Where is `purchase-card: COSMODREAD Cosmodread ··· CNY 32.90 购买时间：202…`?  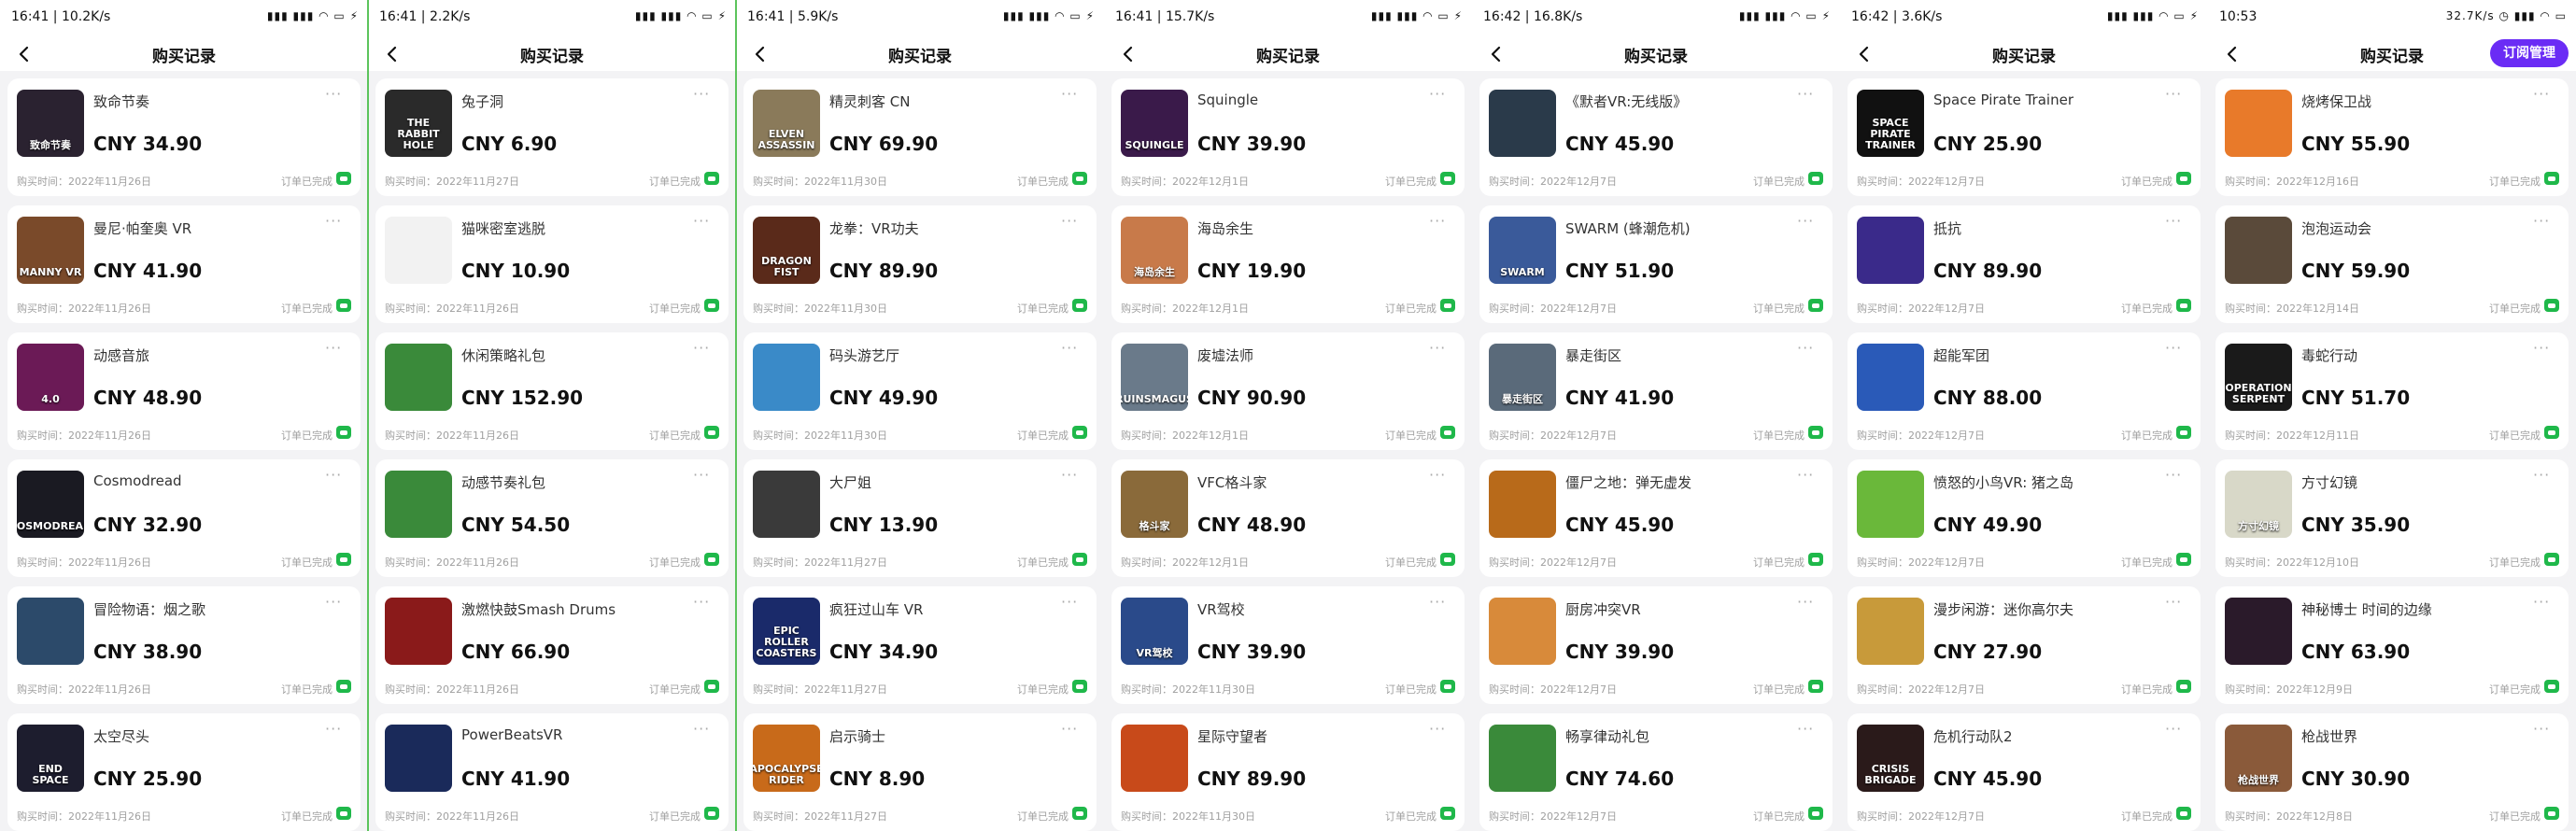
purchase-card: COSMODREAD Cosmodread ··· CNY 32.90 购买时间：202… is located at coordinates (184, 518).